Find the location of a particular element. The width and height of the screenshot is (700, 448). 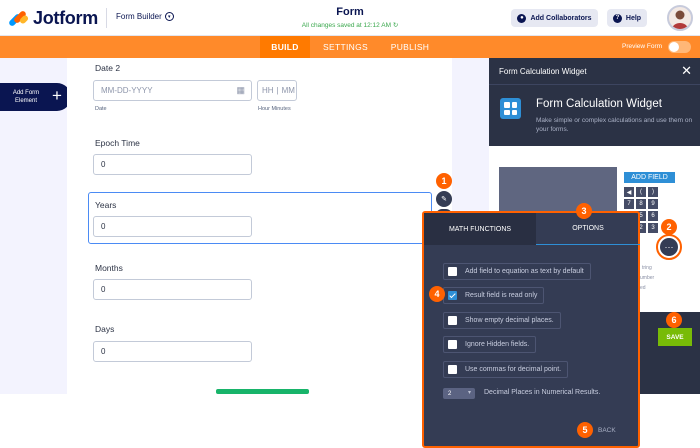

tab-publish: PUBLISH is located at coordinates (410, 47).